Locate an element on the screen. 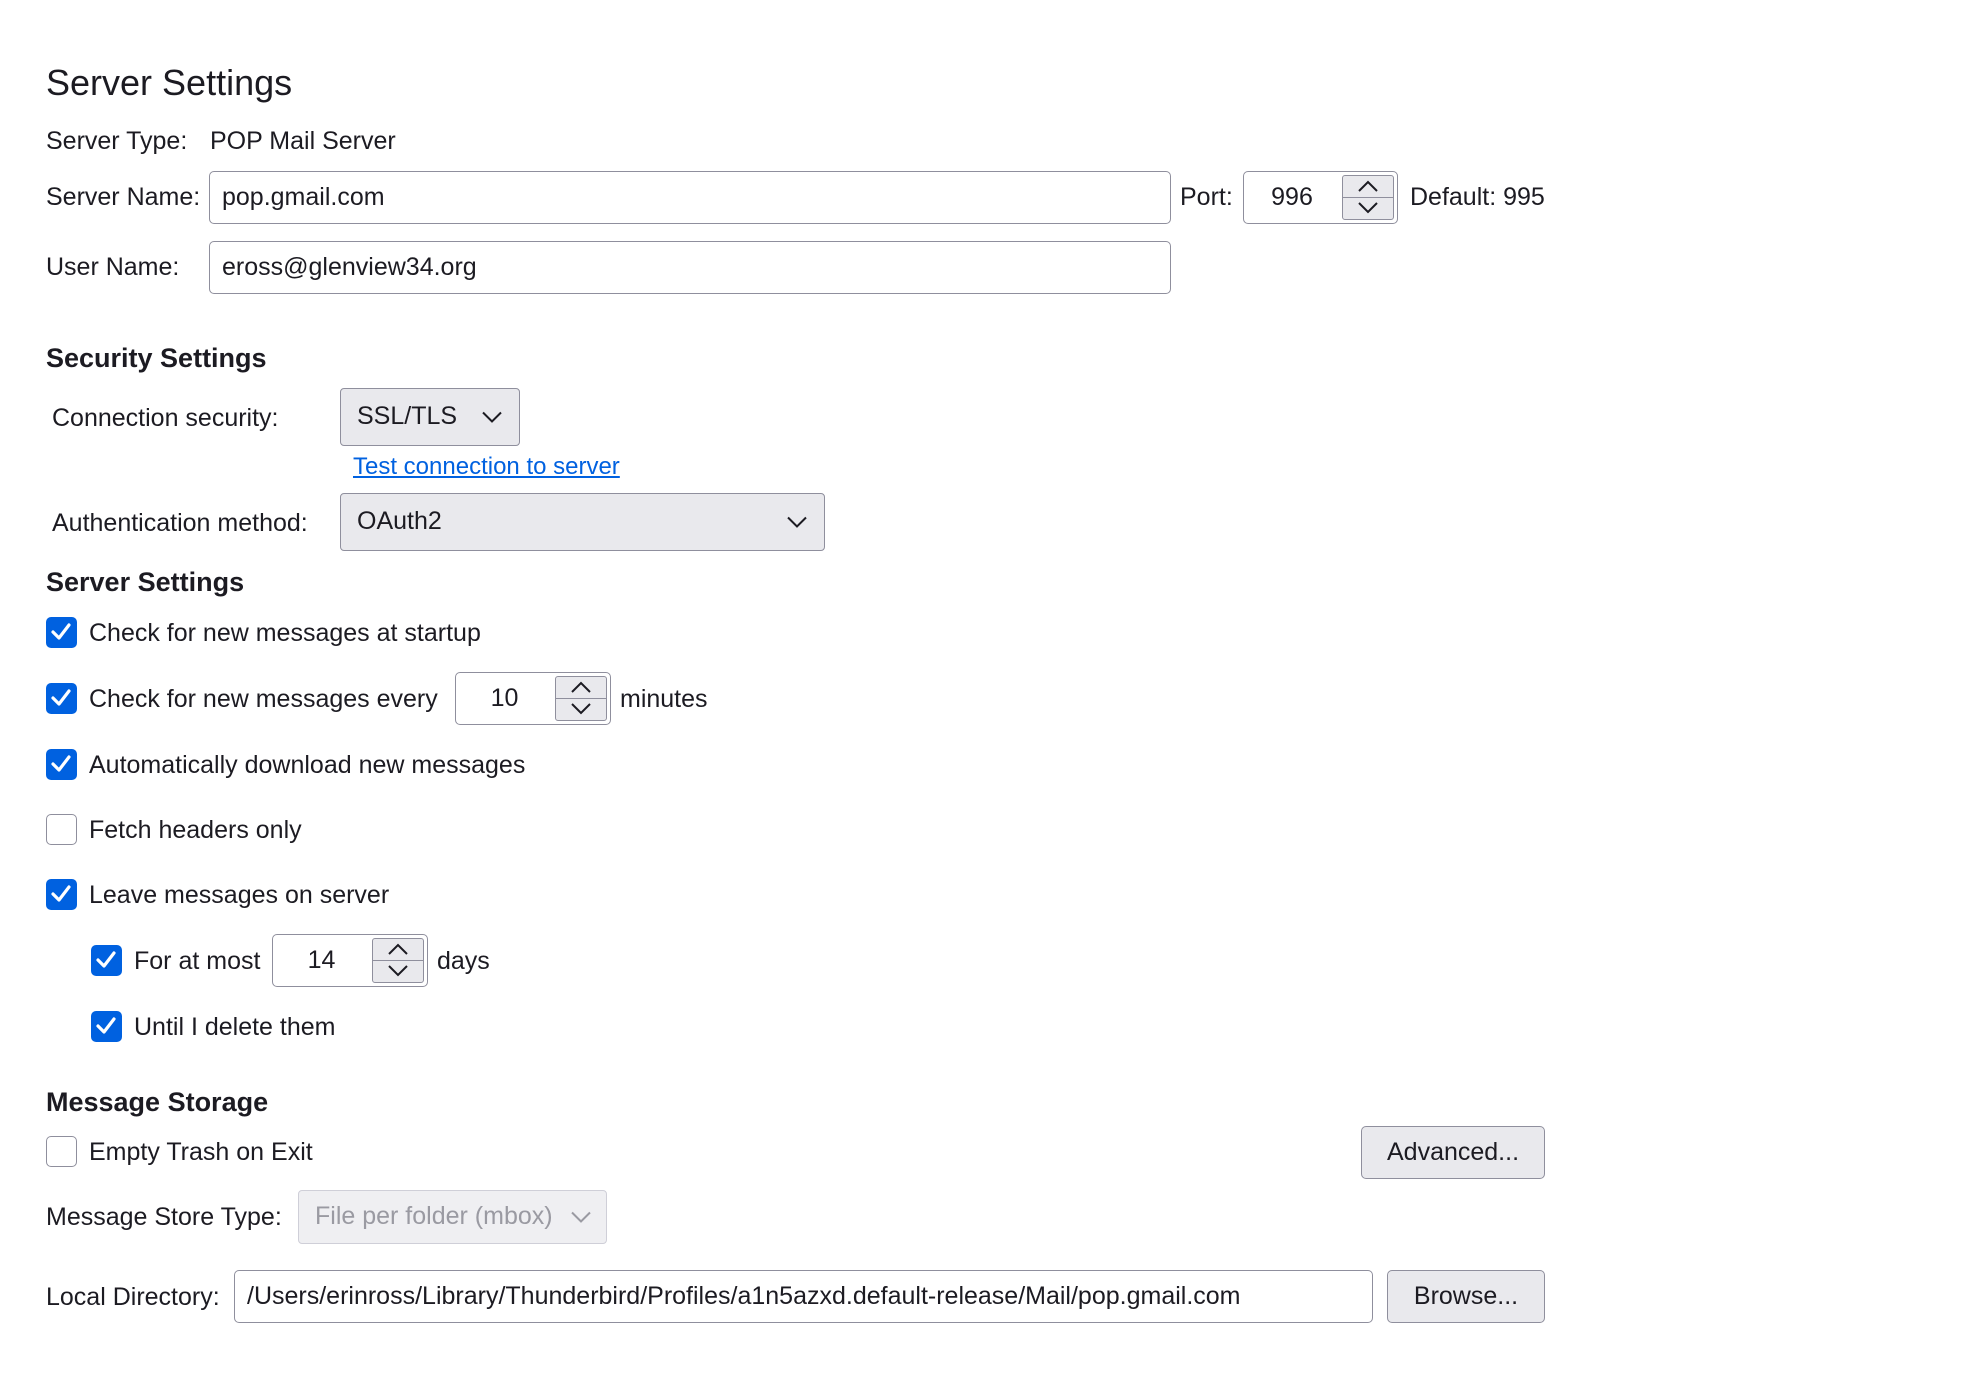  server-type-label: Server Type: is located at coordinates (117, 141).